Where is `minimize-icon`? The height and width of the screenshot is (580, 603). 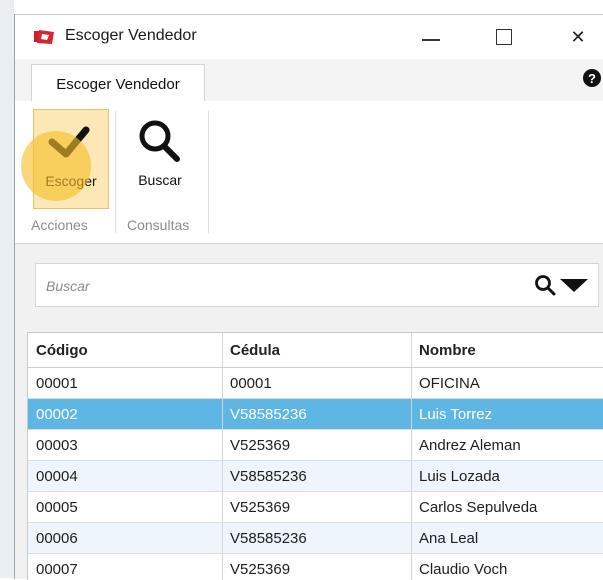
minimize-icon is located at coordinates (431, 40).